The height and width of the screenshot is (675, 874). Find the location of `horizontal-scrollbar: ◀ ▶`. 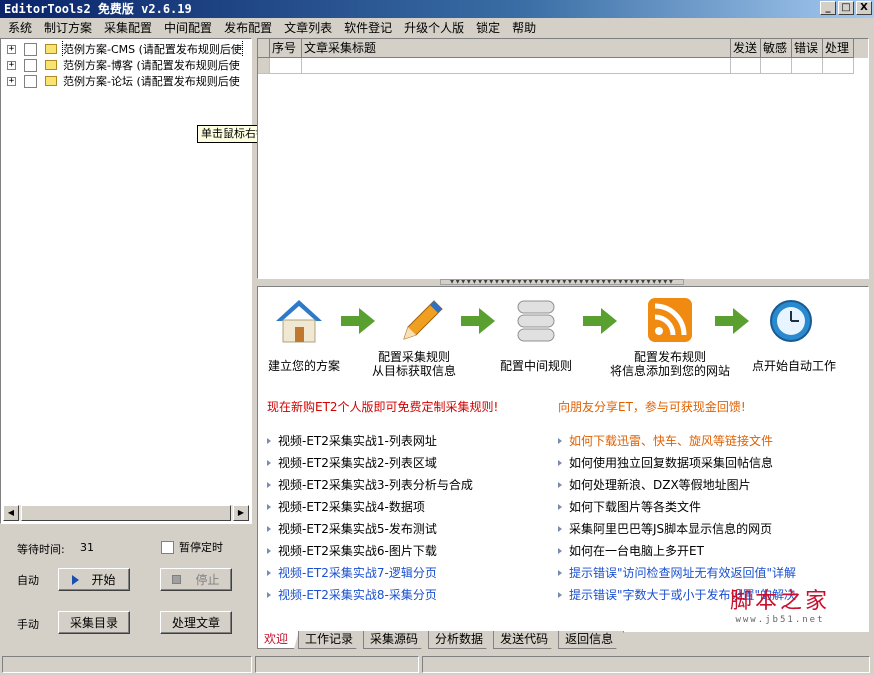

horizontal-scrollbar: ◀ ▶ is located at coordinates (126, 513).